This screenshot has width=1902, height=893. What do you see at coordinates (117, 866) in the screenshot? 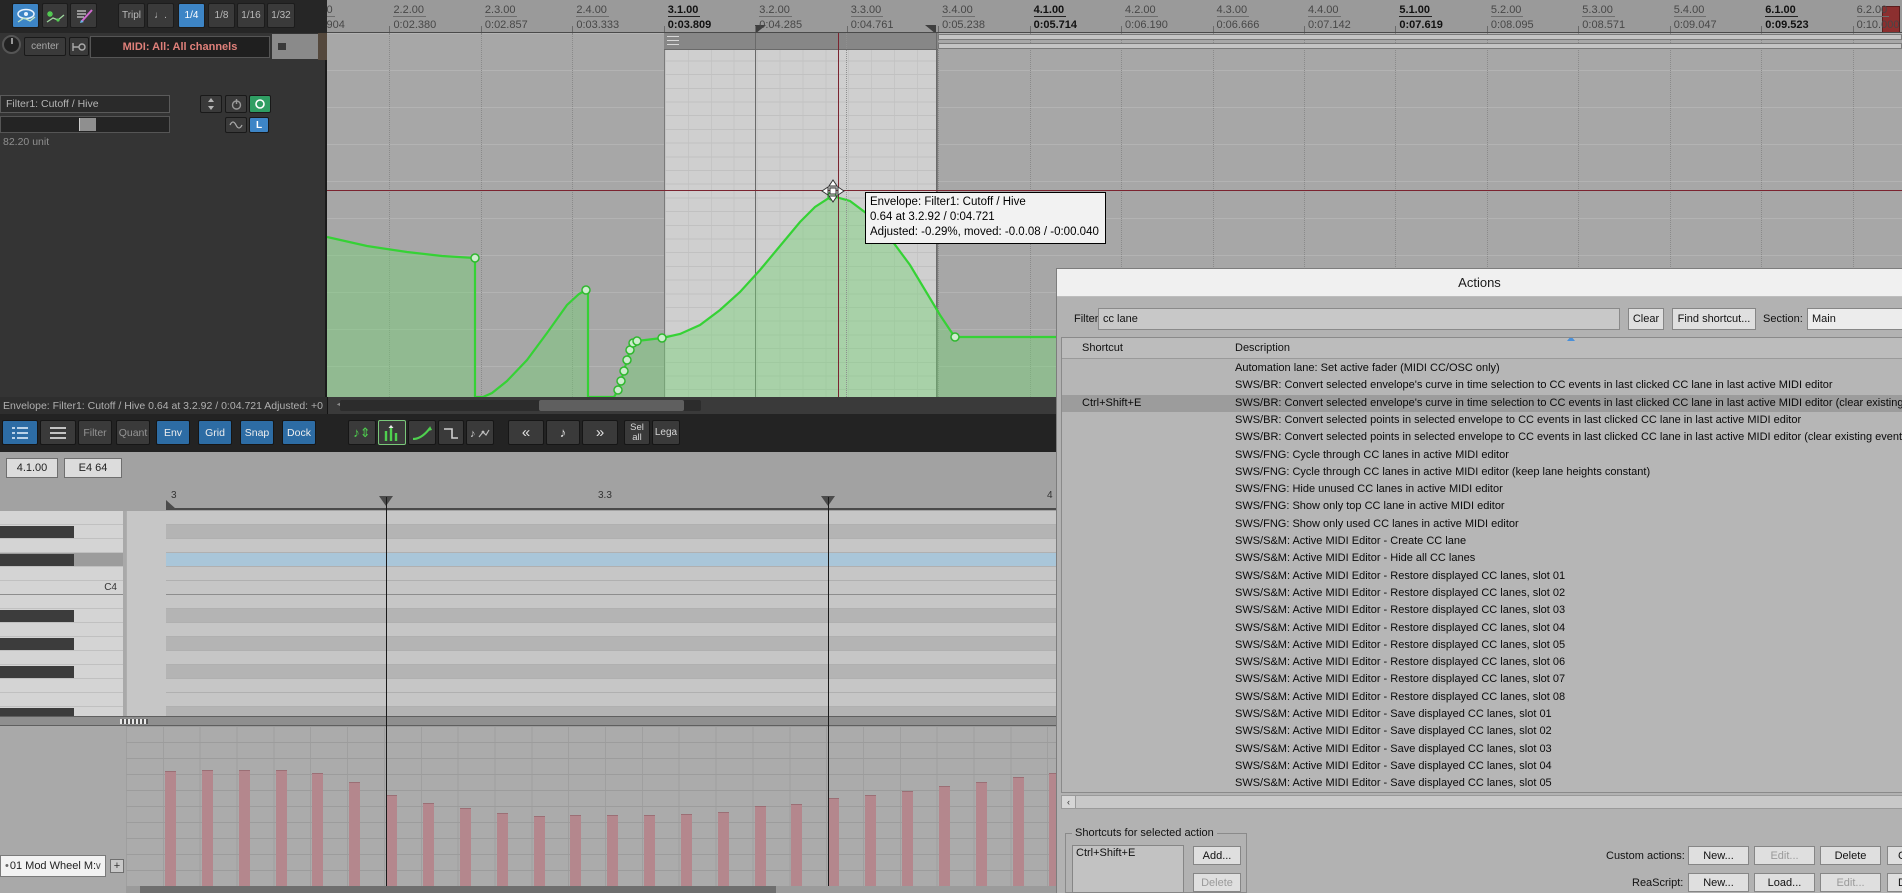
I see `add-cc-lane-button: +` at bounding box center [117, 866].